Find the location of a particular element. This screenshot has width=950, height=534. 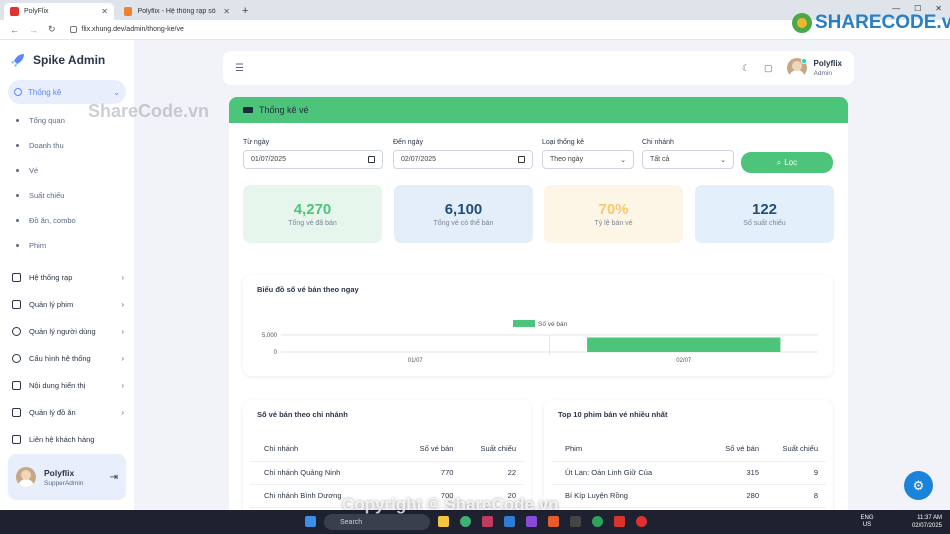

sidebar-item-quan-ly-nguoi-dung: Quản lý người dùng › is located at coordinates (67, 331).